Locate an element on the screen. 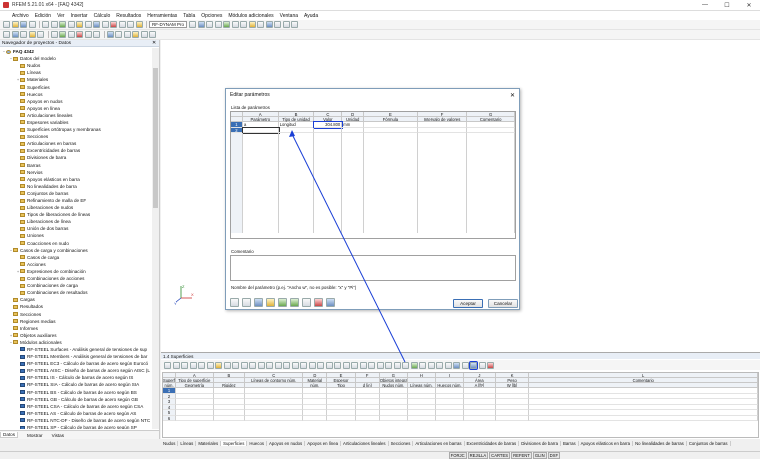  row-number: 6 is located at coordinates (170, 418).